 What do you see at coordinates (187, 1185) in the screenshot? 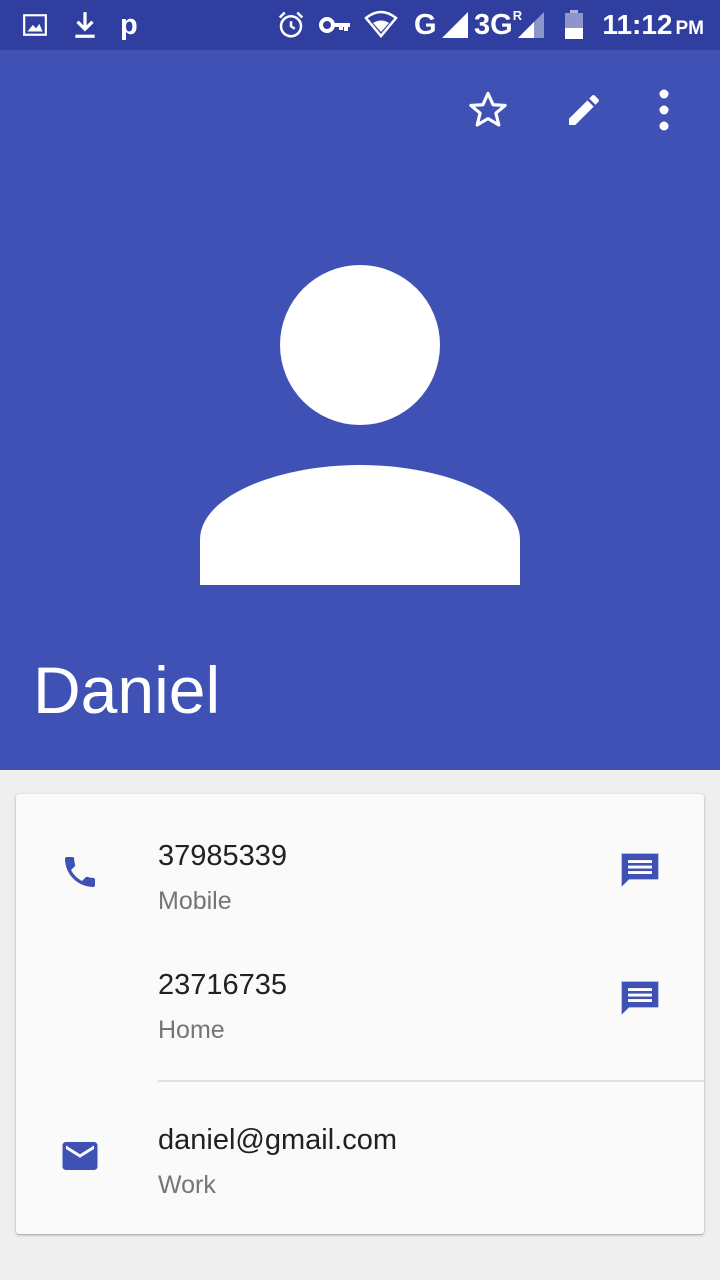
I see `email-type-label: Work` at bounding box center [187, 1185].